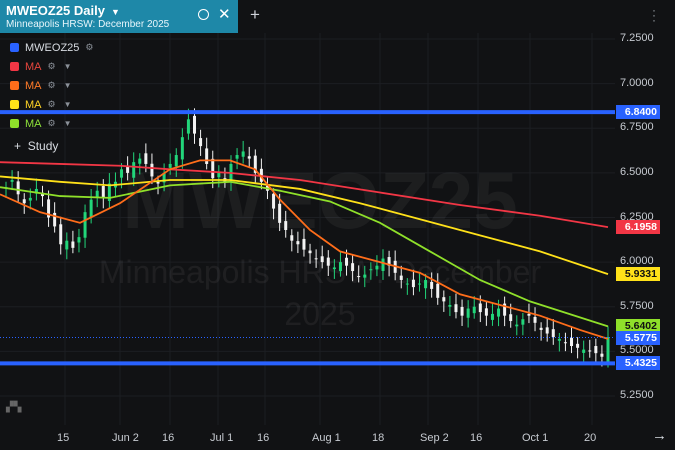  What do you see at coordinates (659, 435) in the screenshot?
I see `arrow-right-icon: →` at bounding box center [659, 435].